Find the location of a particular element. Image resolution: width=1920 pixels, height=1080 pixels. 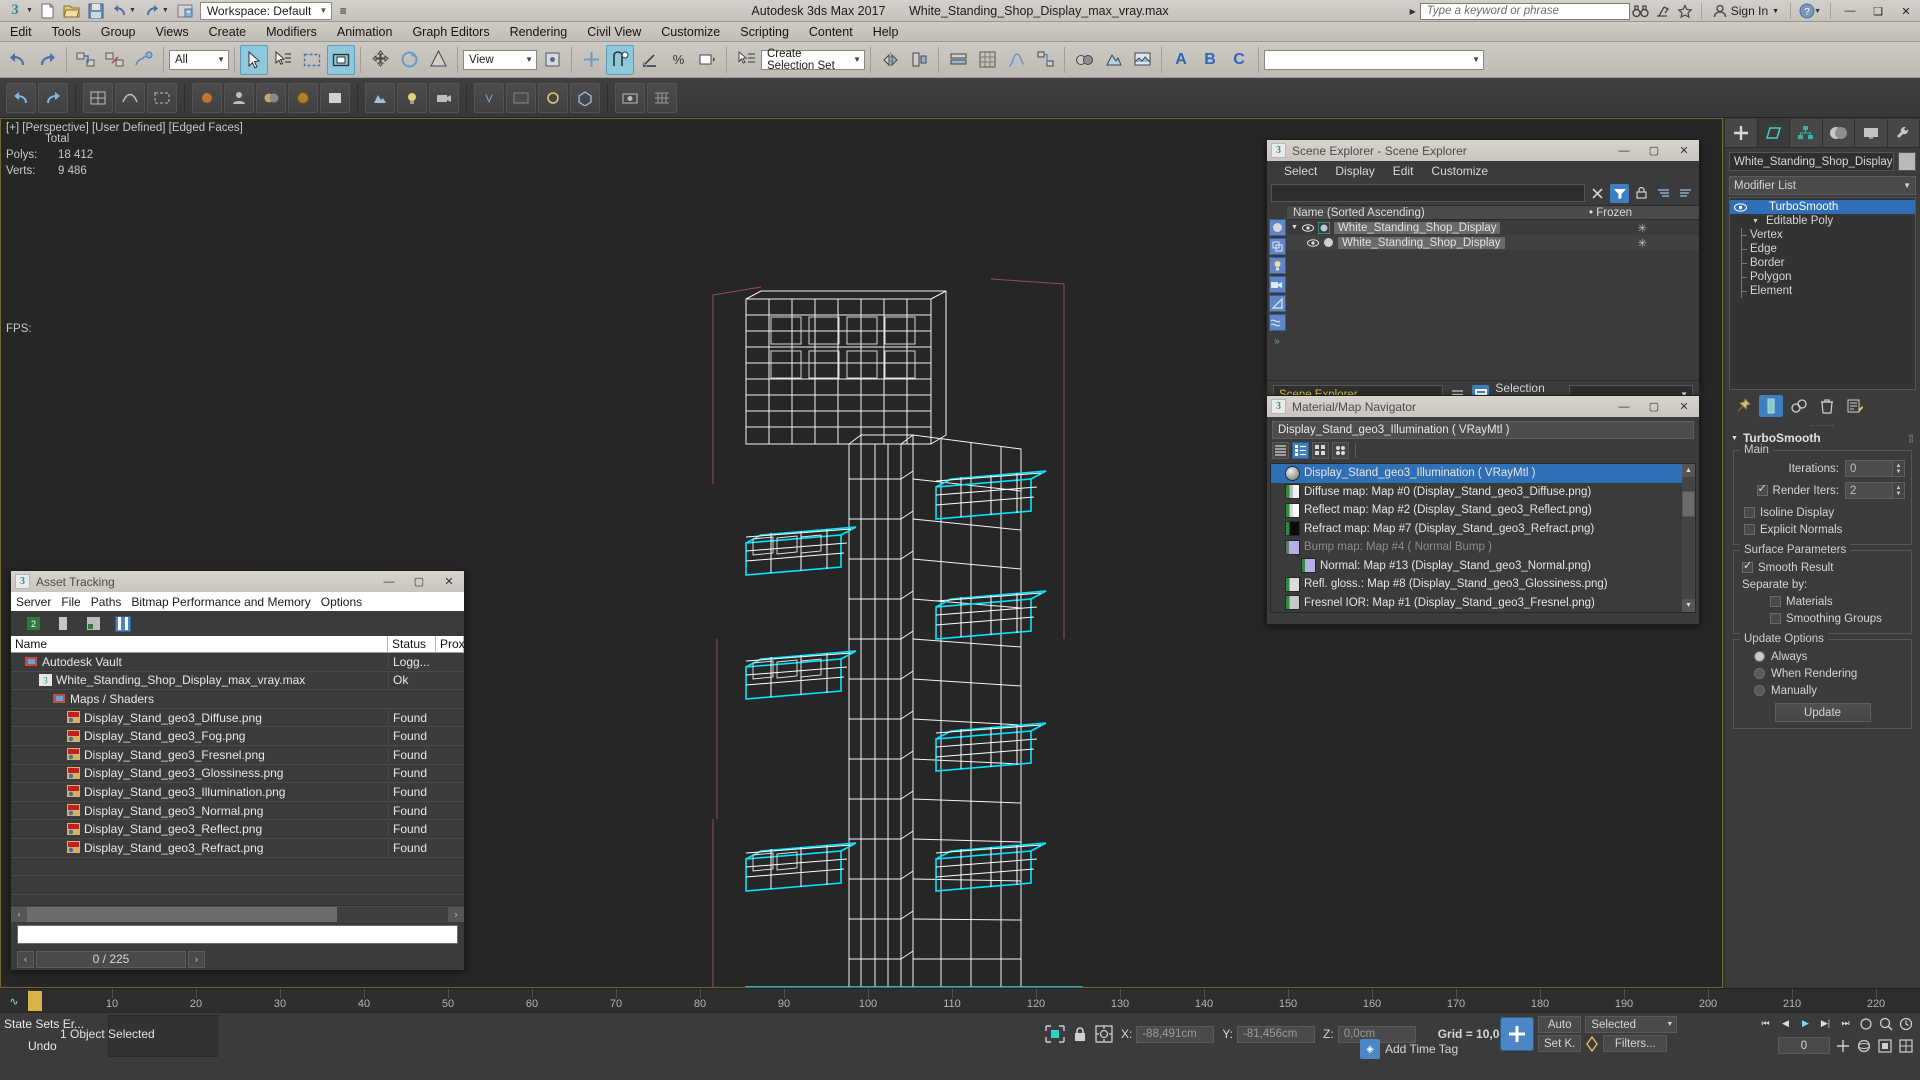

scene-explorer-row-parent: ▼ White_Standing_Shop_Display ✳ is located at coordinates (1493, 227).